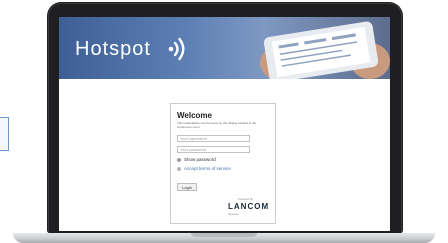 Image resolution: width=448 pixels, height=243 pixels. Describe the element at coordinates (176, 49) in the screenshot. I see `wifi-signal-icon` at that location.